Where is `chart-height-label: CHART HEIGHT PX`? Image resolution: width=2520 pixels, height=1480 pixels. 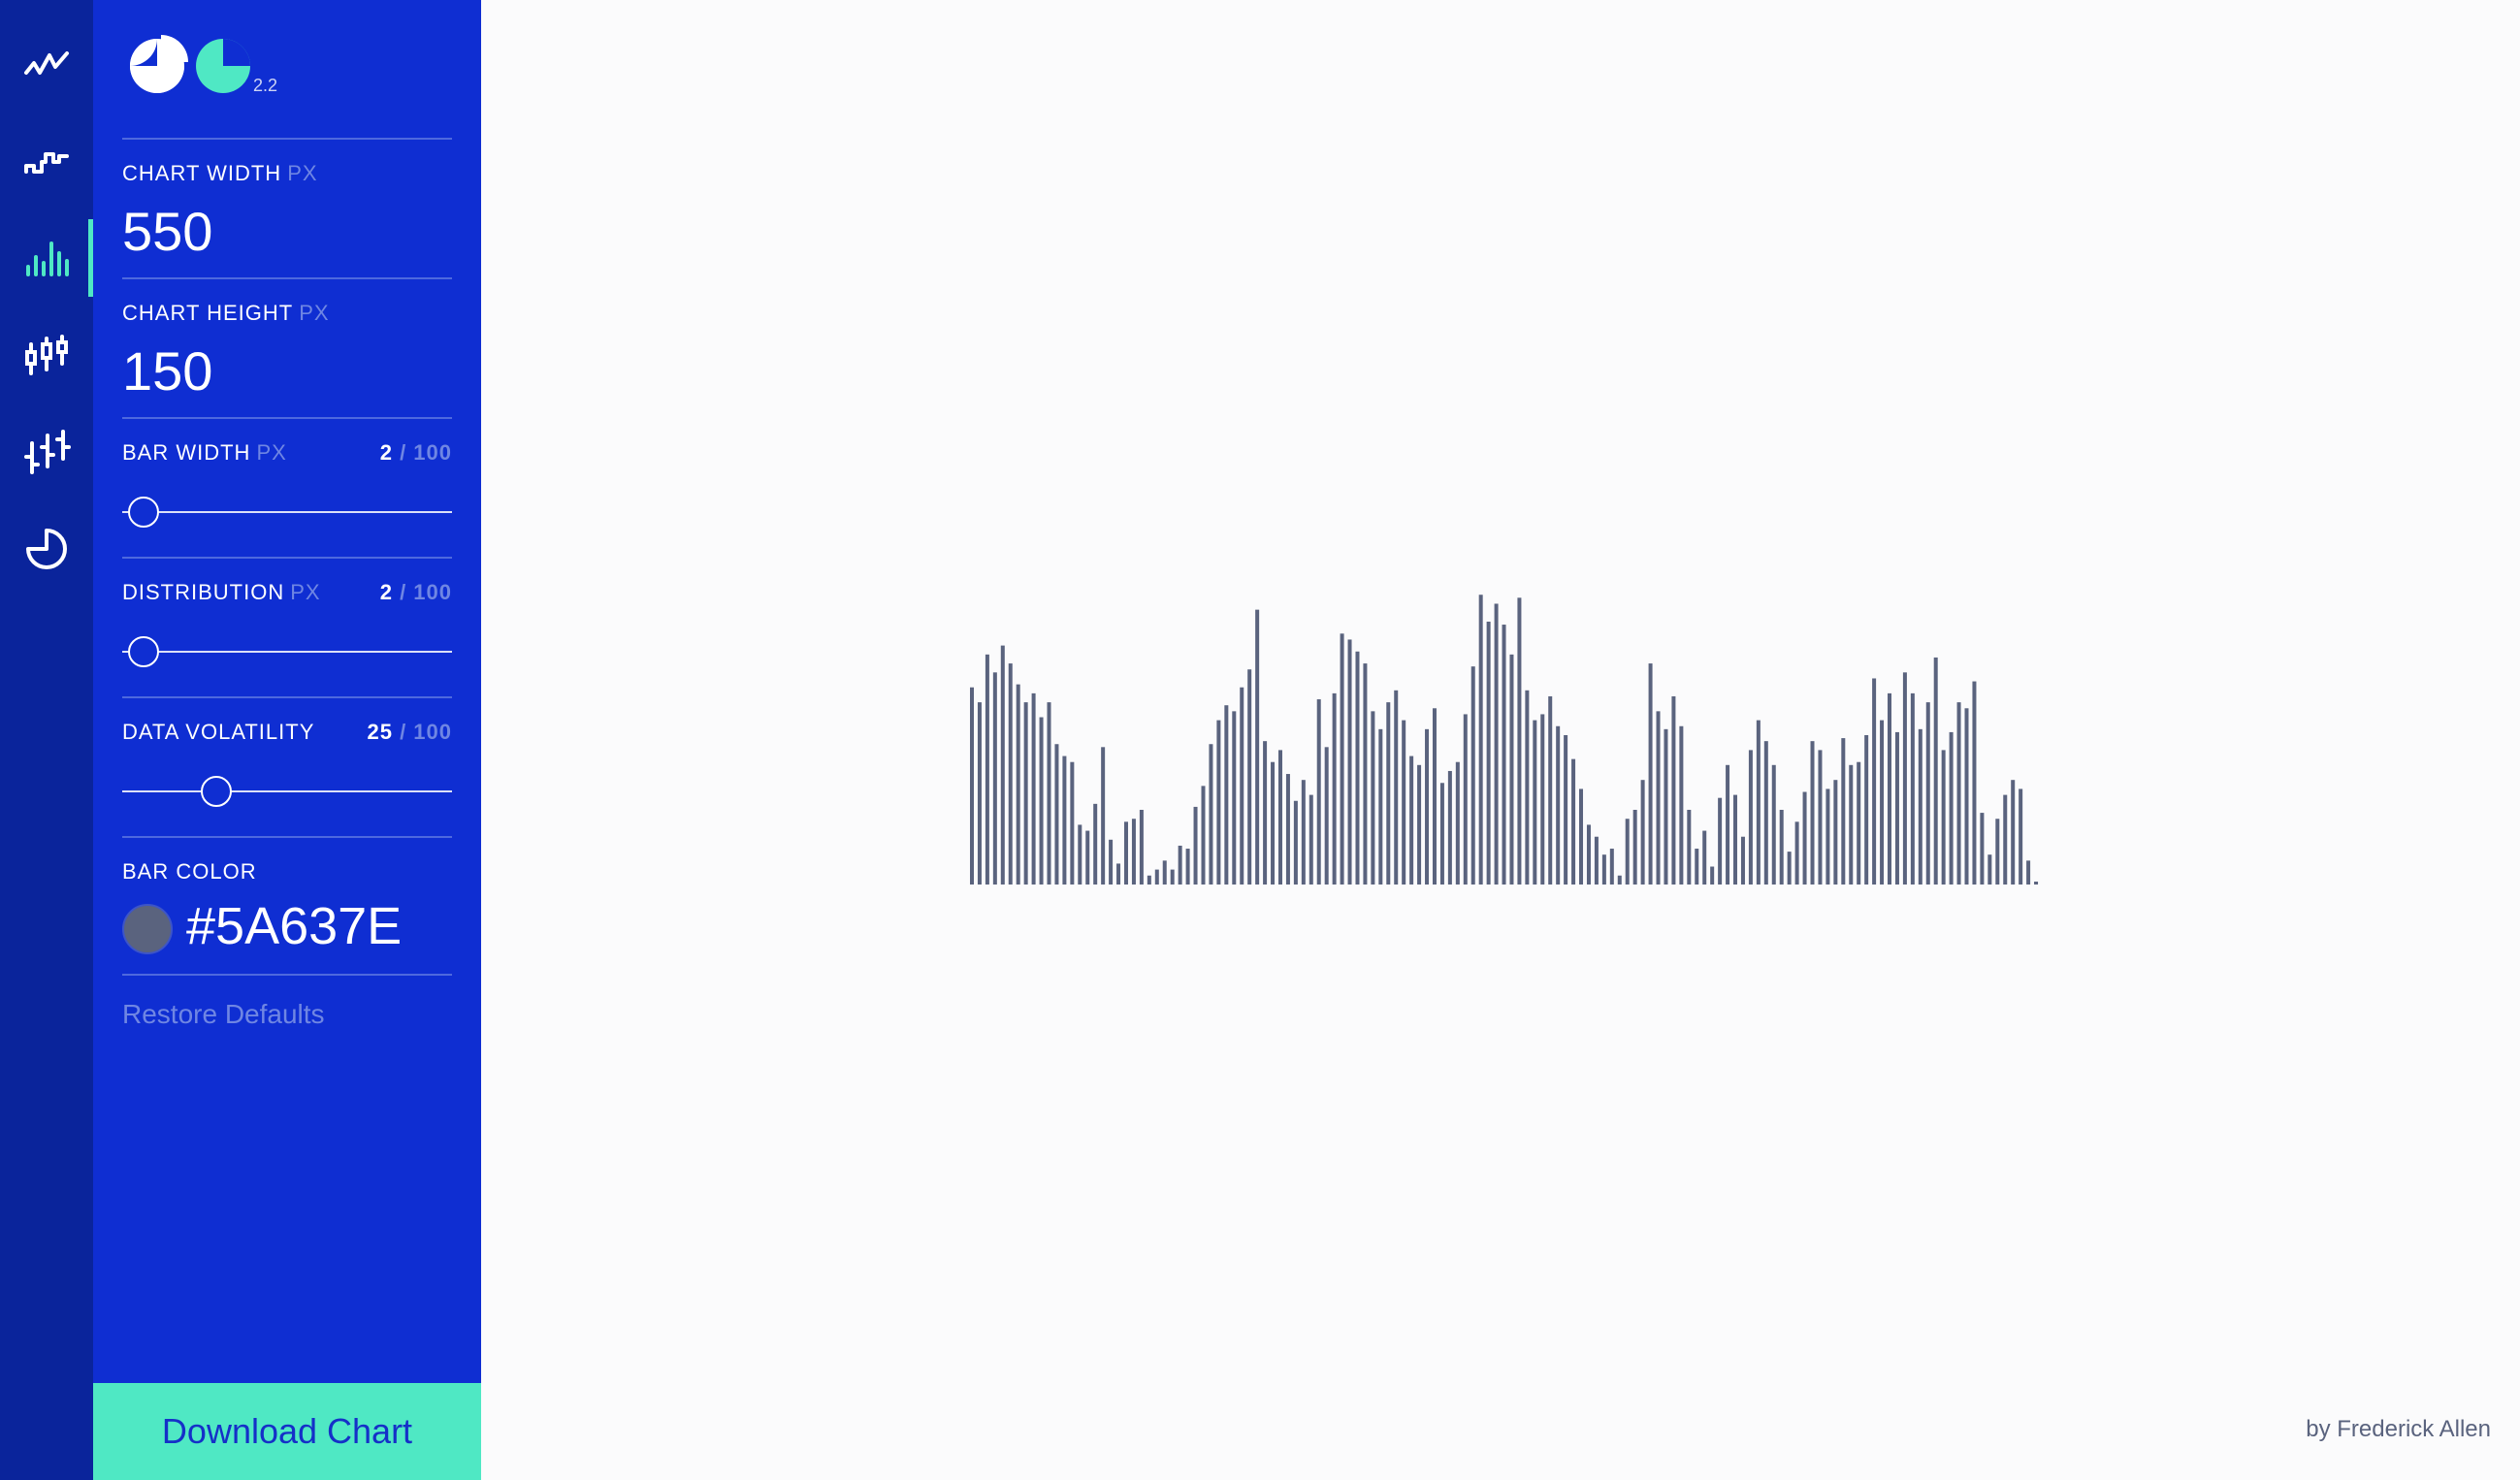
chart-height-label: CHART HEIGHT PX is located at coordinates (226, 314).